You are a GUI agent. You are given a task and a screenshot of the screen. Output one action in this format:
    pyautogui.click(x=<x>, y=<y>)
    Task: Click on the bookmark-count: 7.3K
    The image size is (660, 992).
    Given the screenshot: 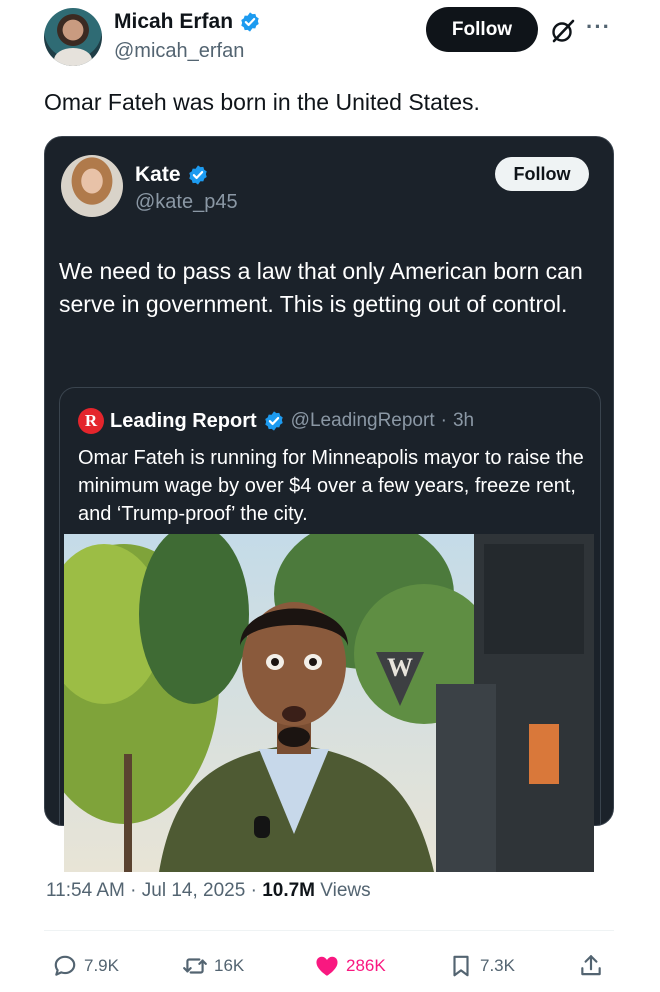 What is the action you would take?
    pyautogui.click(x=497, y=965)
    